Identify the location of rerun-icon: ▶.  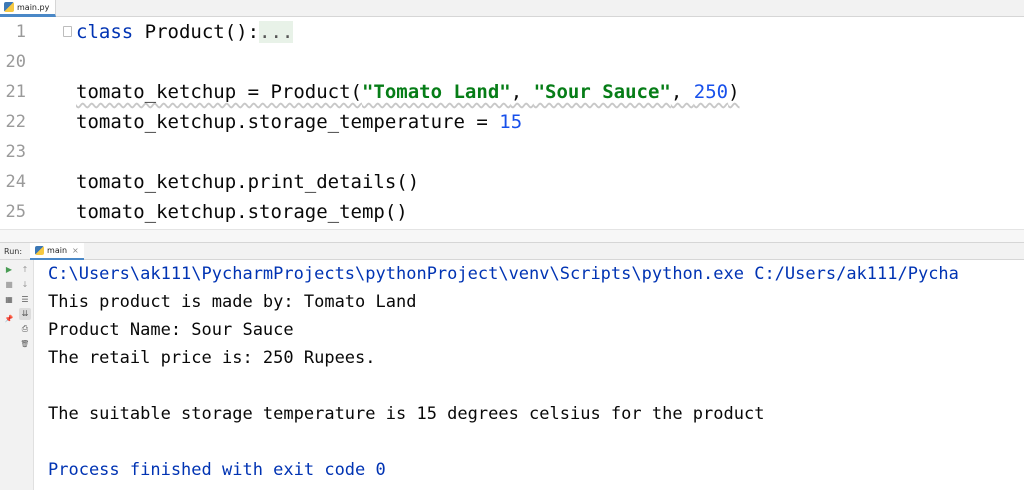
(9, 270).